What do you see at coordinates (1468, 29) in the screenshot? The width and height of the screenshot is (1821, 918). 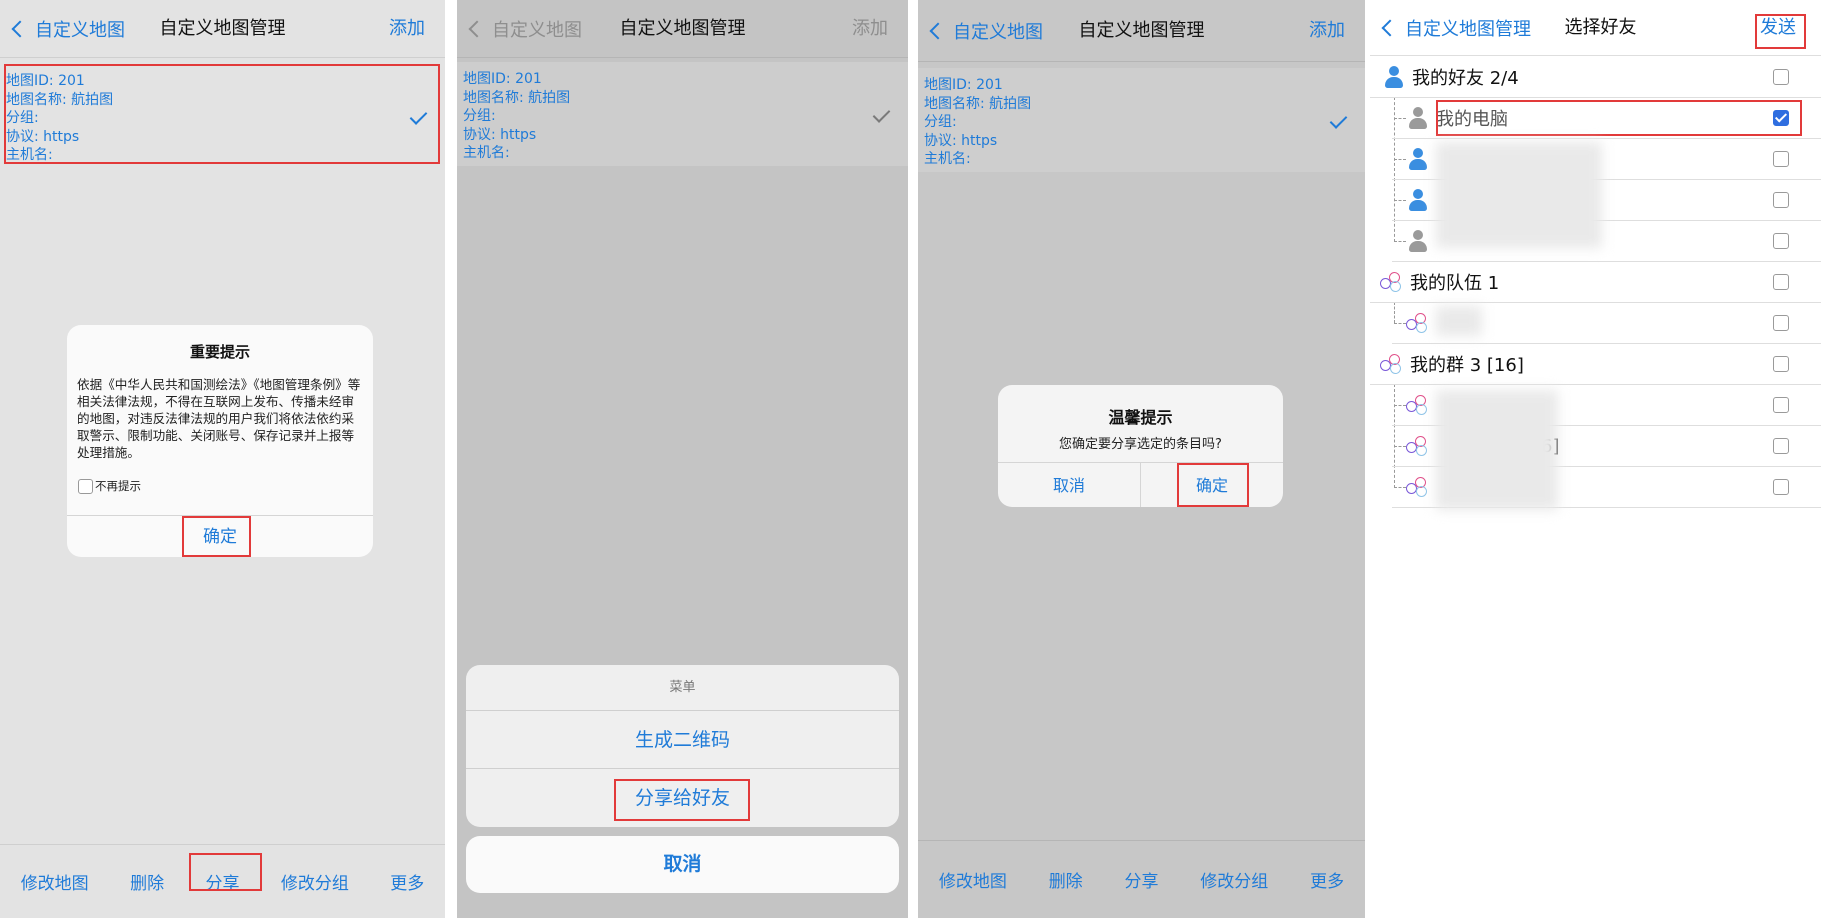 I see `back-label: 自定义地图管理` at bounding box center [1468, 29].